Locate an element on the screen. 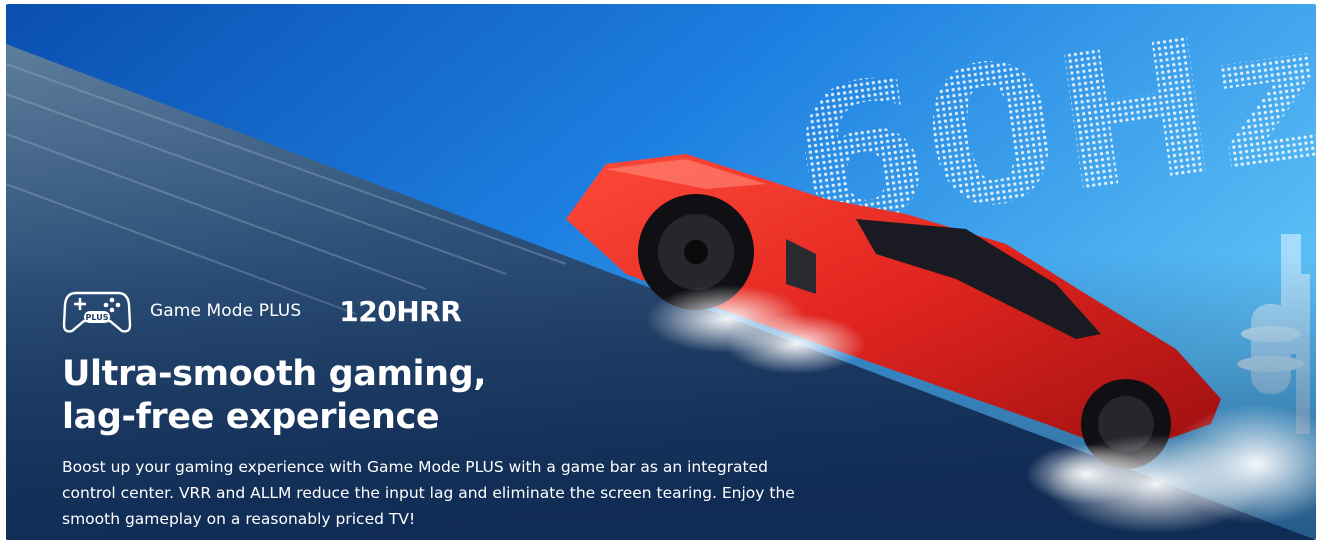  game-mode-plus-label: Game Mode PLUS is located at coordinates (226, 311).